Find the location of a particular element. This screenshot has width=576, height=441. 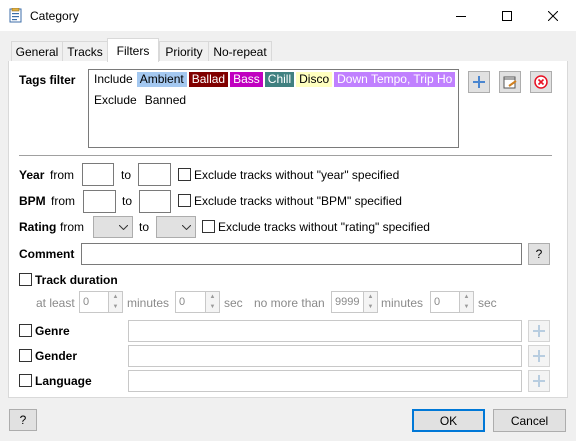

remove-icon is located at coordinates (541, 82).